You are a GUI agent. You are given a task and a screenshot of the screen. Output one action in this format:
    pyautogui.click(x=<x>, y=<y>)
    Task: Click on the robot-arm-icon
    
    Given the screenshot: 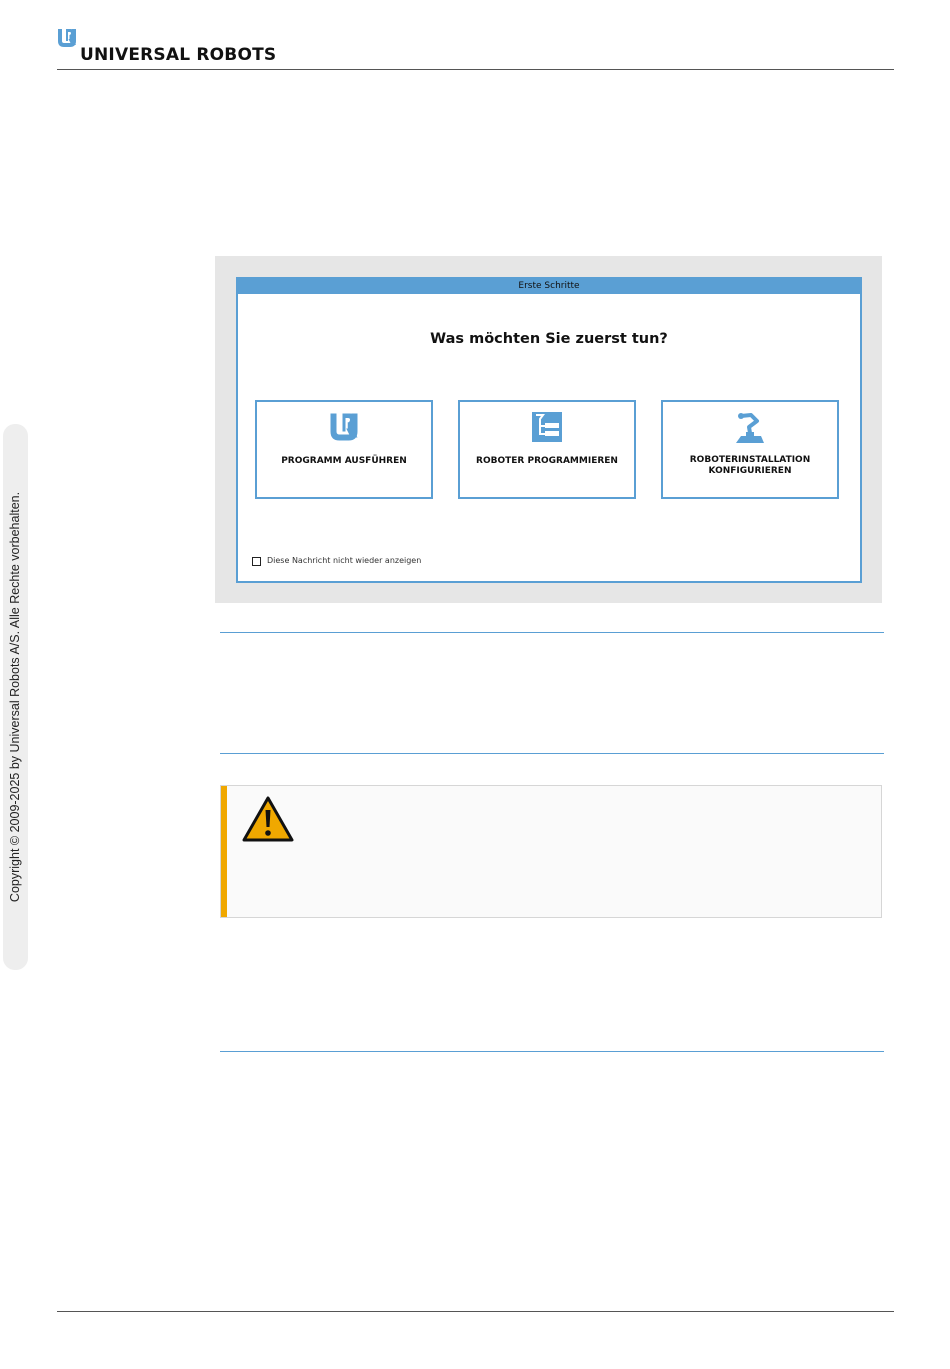 What is the action you would take?
    pyautogui.click(x=750, y=430)
    